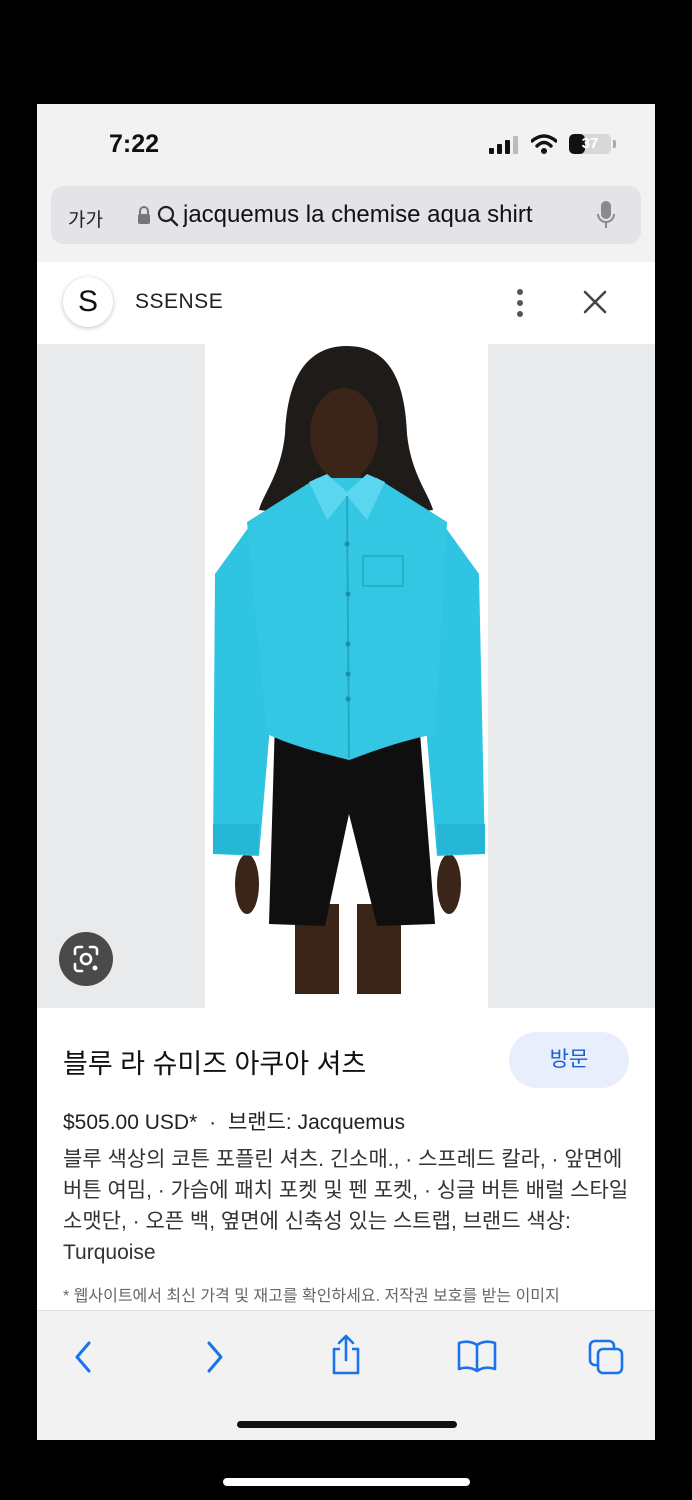 The width and height of the screenshot is (692, 1500). Describe the element at coordinates (121, 676) in the screenshot. I see `prev-image-preview` at that location.